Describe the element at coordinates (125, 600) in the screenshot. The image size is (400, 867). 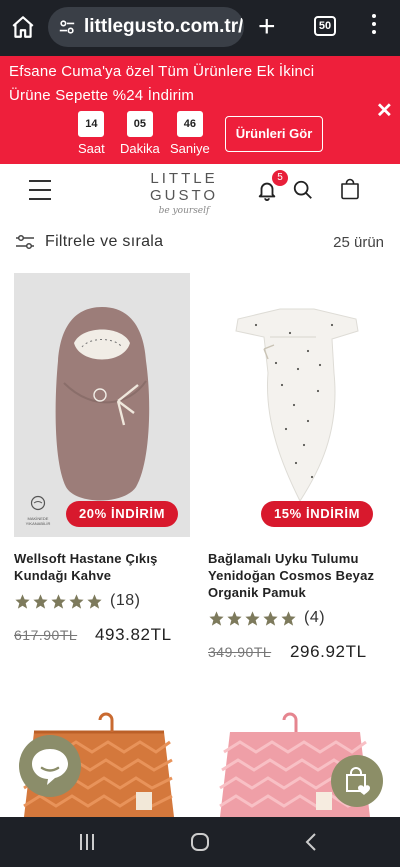
I see `review-count: (18)` at that location.